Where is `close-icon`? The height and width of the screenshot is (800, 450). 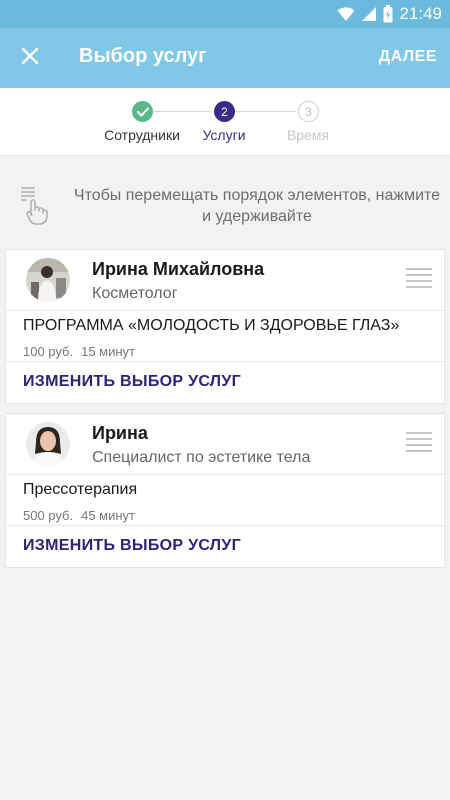
close-icon is located at coordinates (30, 58).